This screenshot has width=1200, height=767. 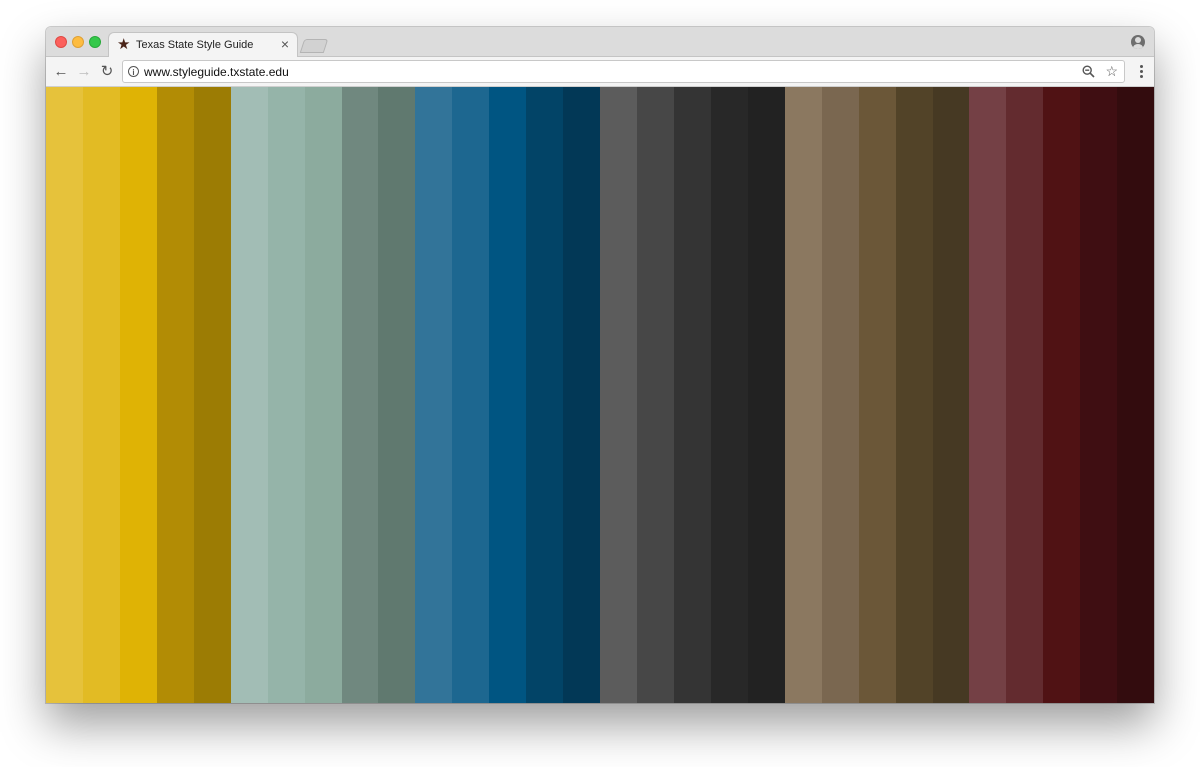 What do you see at coordinates (61, 42) in the screenshot?
I see `close-window-button` at bounding box center [61, 42].